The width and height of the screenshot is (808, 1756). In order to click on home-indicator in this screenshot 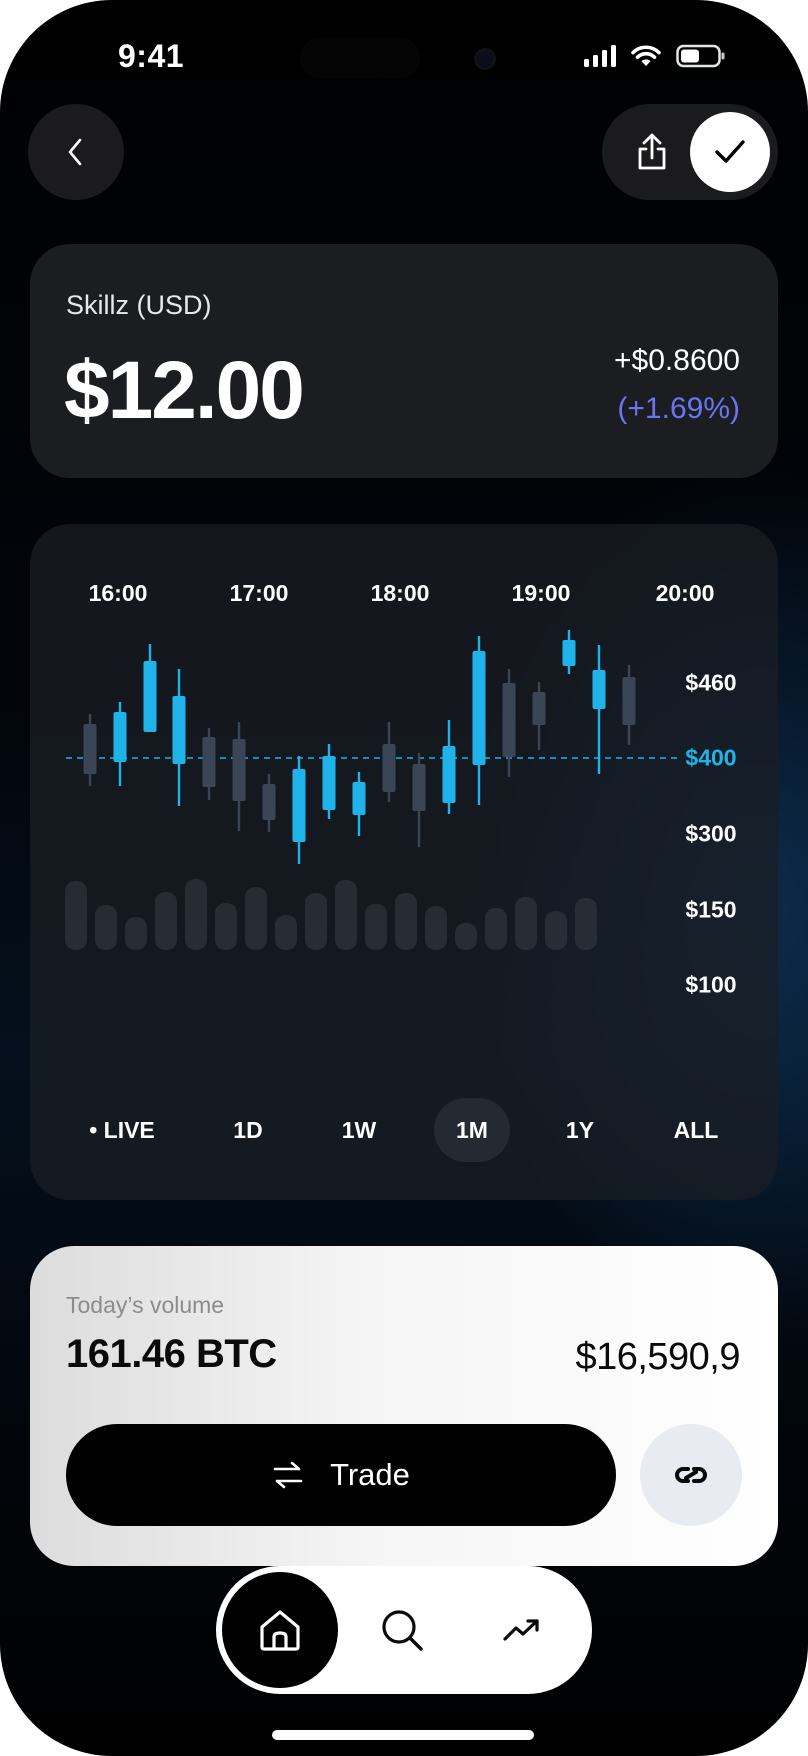, I will do `click(403, 1735)`.